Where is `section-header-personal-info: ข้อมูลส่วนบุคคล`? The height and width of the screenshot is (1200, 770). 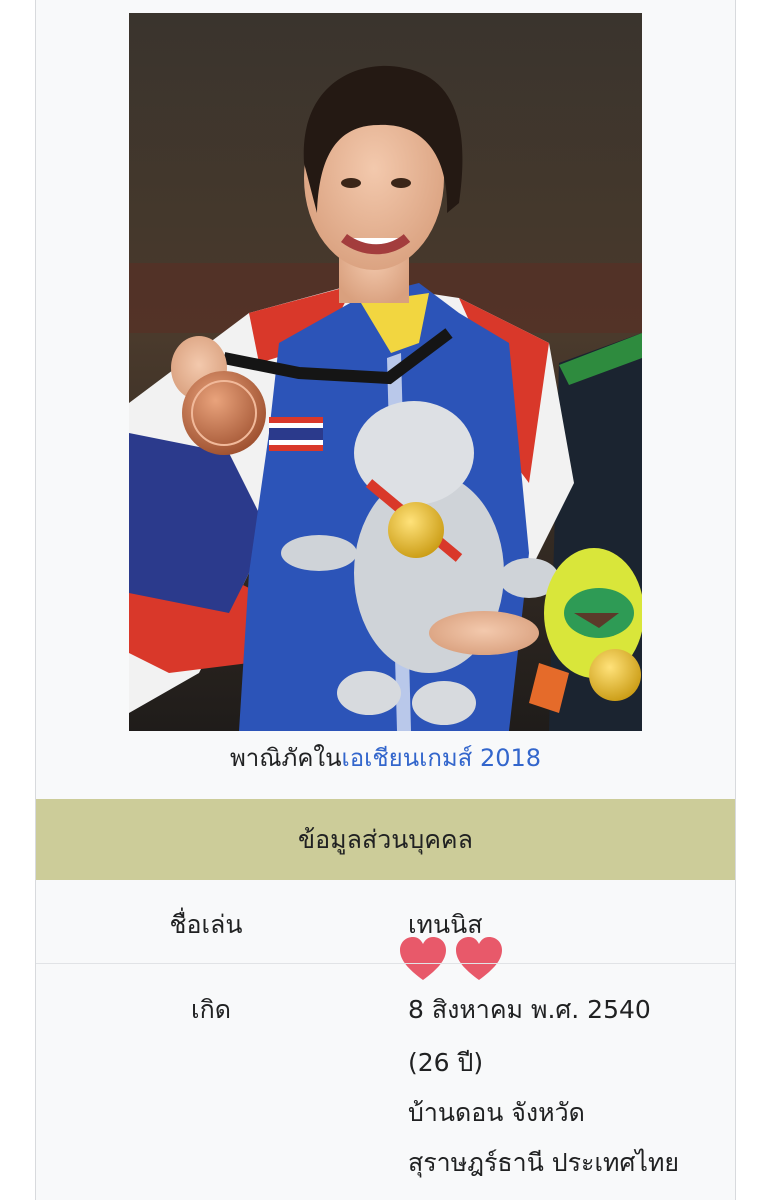
section-header-personal-info: ข้อมูลส่วนบุคคล is located at coordinates (385, 839).